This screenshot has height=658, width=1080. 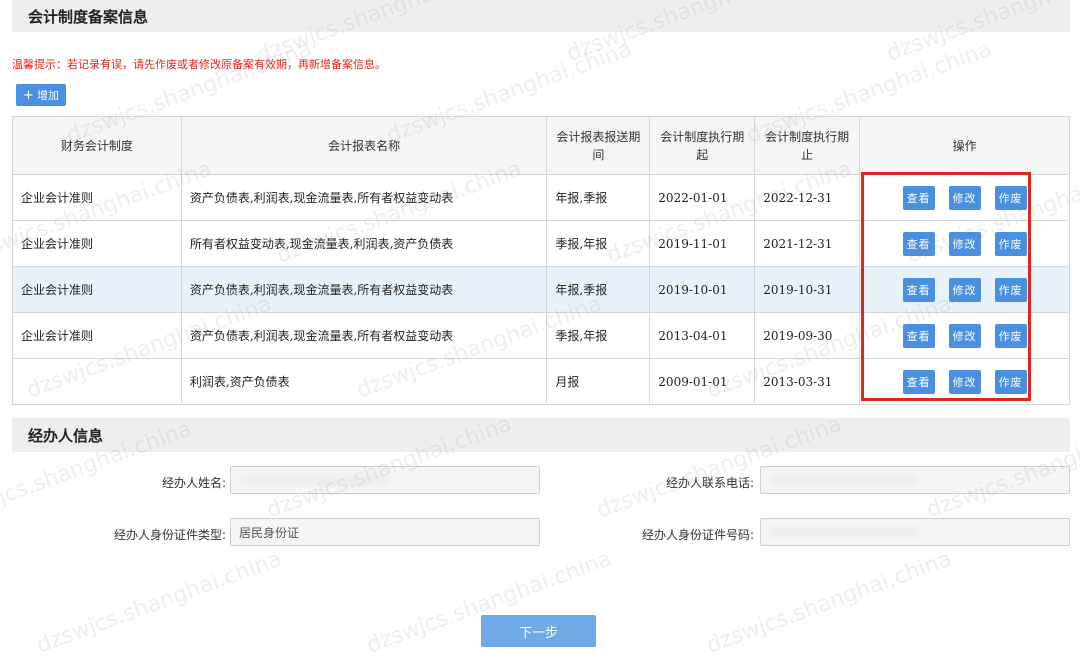 I want to click on handler-section-title: 经办人信息, so click(x=541, y=435).